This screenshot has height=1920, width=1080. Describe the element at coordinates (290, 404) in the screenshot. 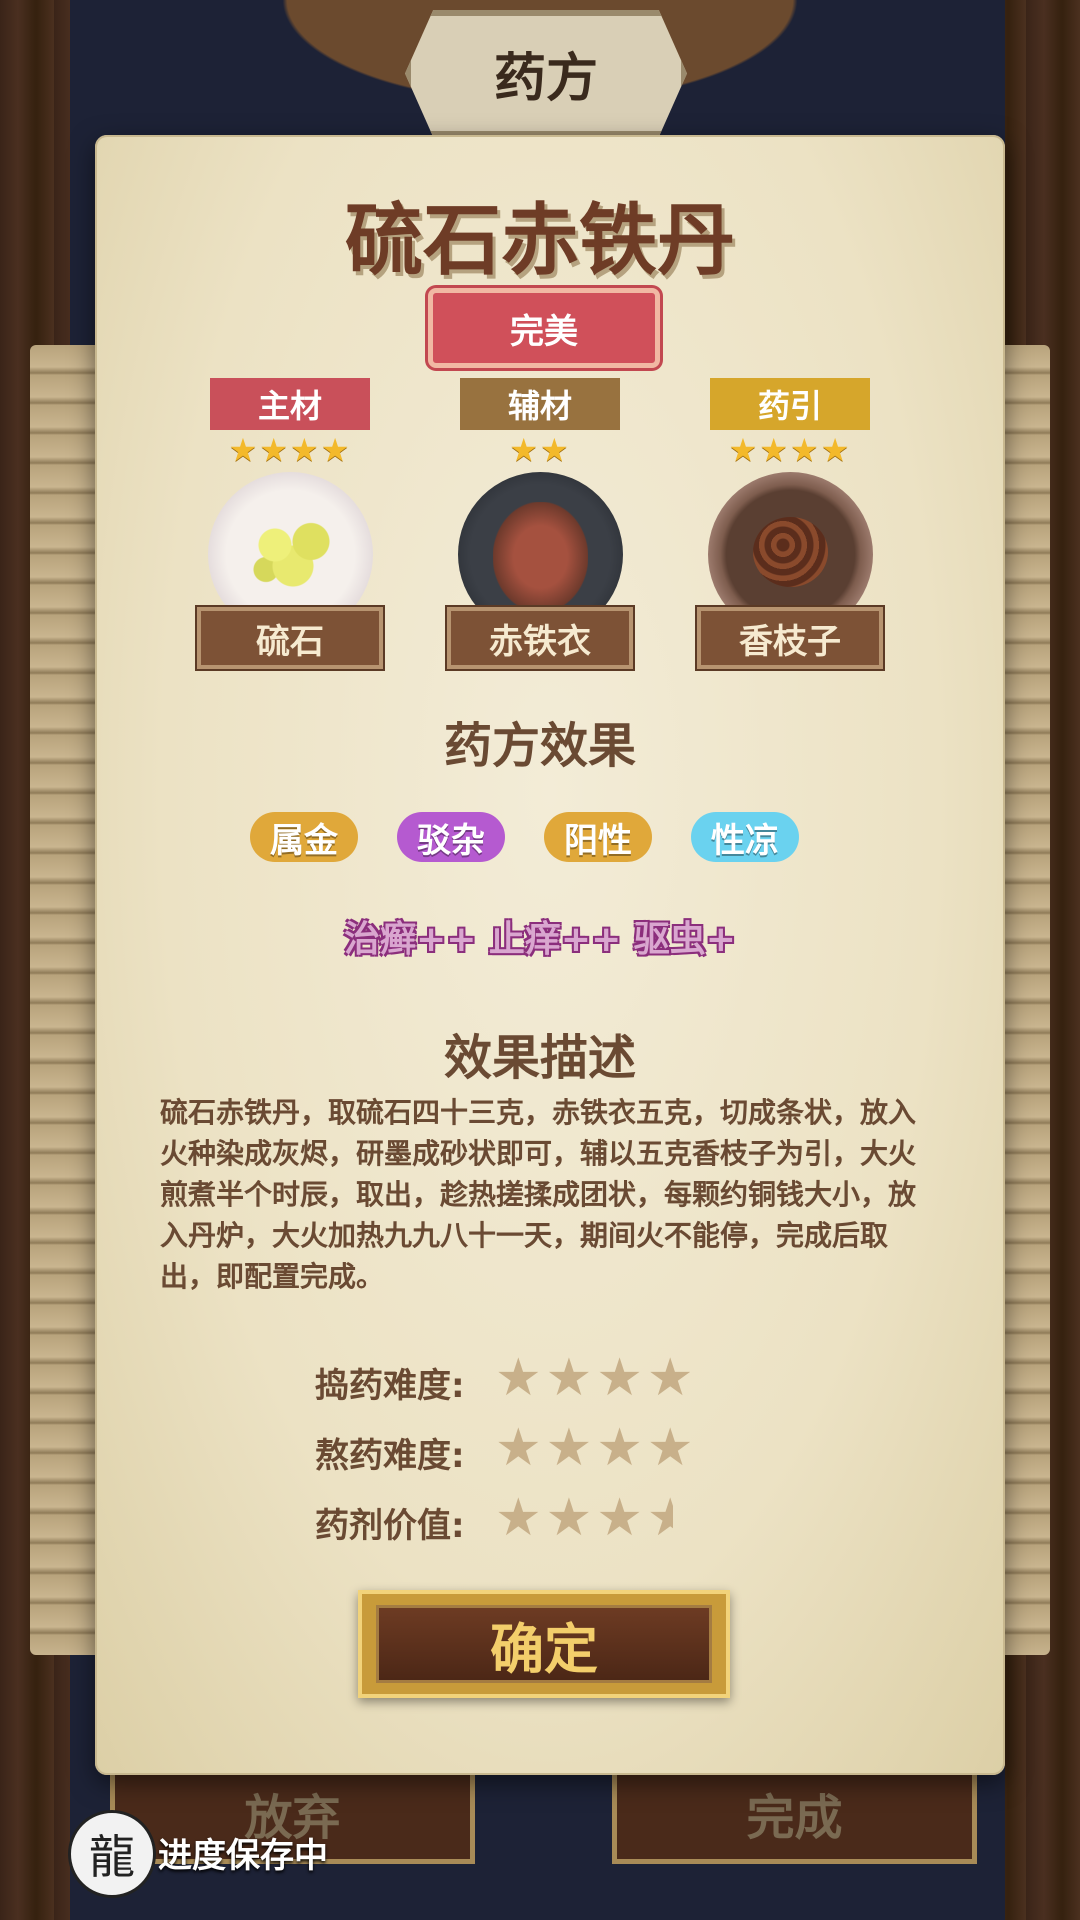

I see `ingredient-role-tag: 主材` at that location.